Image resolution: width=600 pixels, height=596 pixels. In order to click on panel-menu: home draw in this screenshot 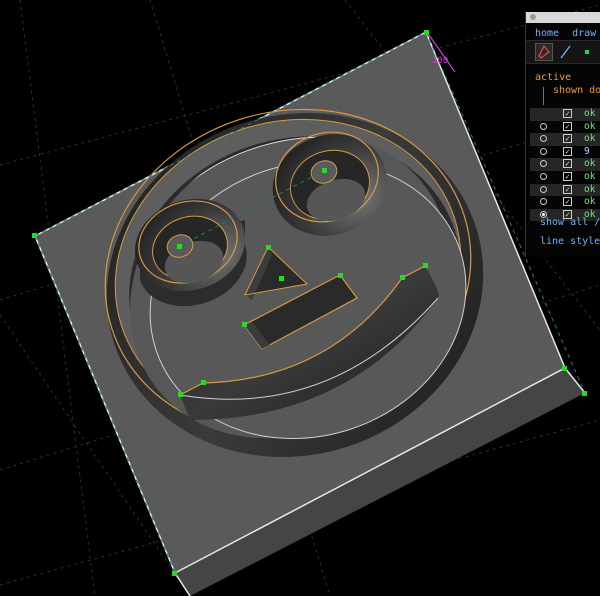, I will do `click(567, 33)`.